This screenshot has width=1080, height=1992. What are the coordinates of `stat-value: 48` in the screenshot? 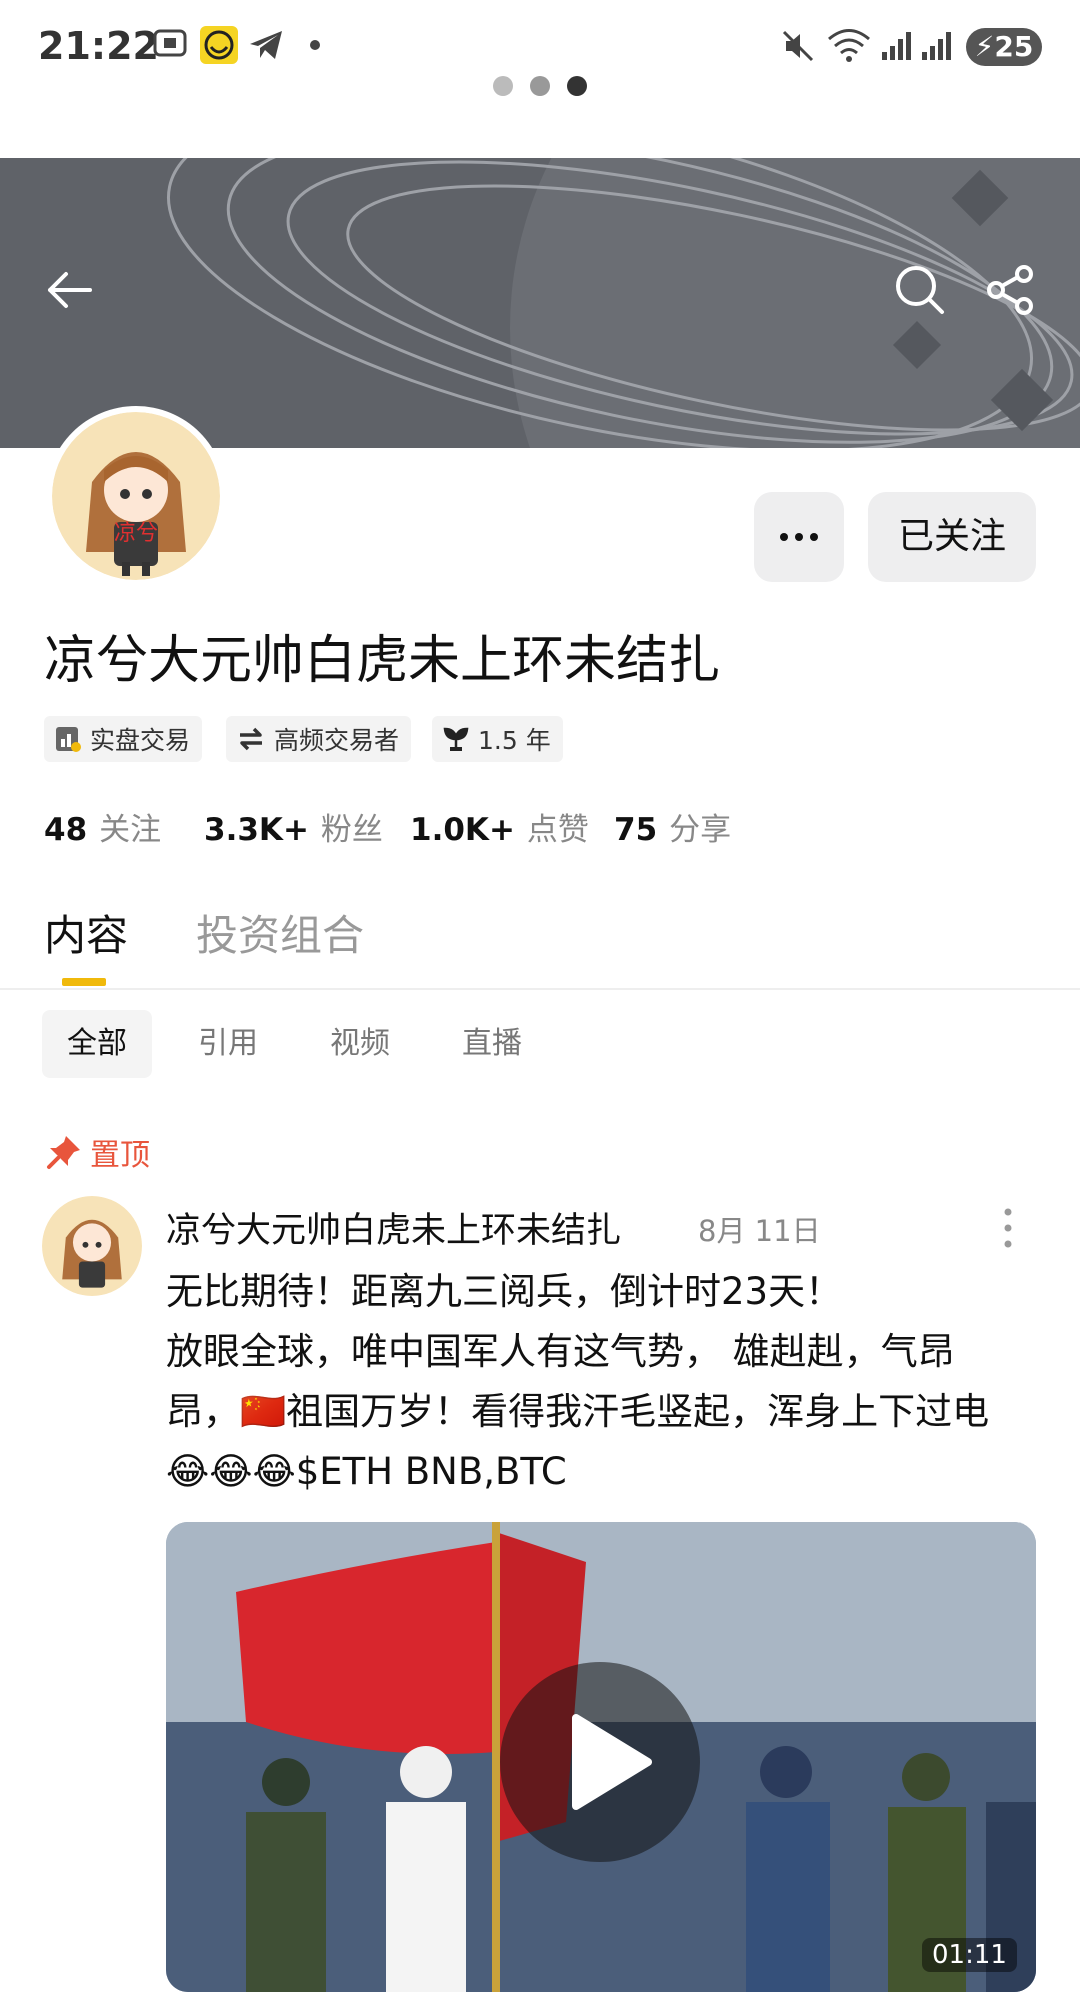 It's located at (66, 830).